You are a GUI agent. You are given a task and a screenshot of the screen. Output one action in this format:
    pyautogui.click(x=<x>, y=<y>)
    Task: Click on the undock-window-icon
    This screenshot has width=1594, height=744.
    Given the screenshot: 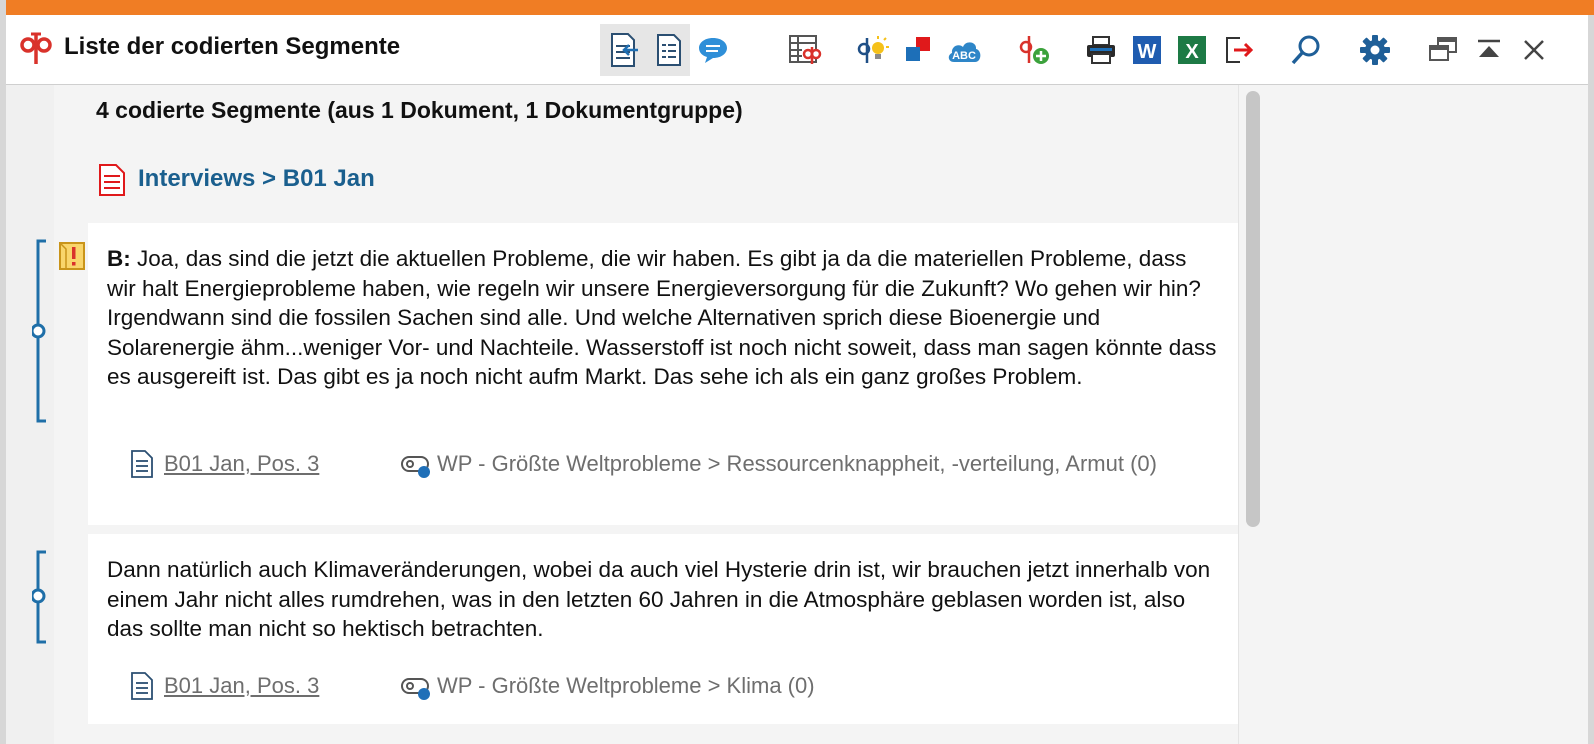 What is the action you would take?
    pyautogui.click(x=1443, y=49)
    